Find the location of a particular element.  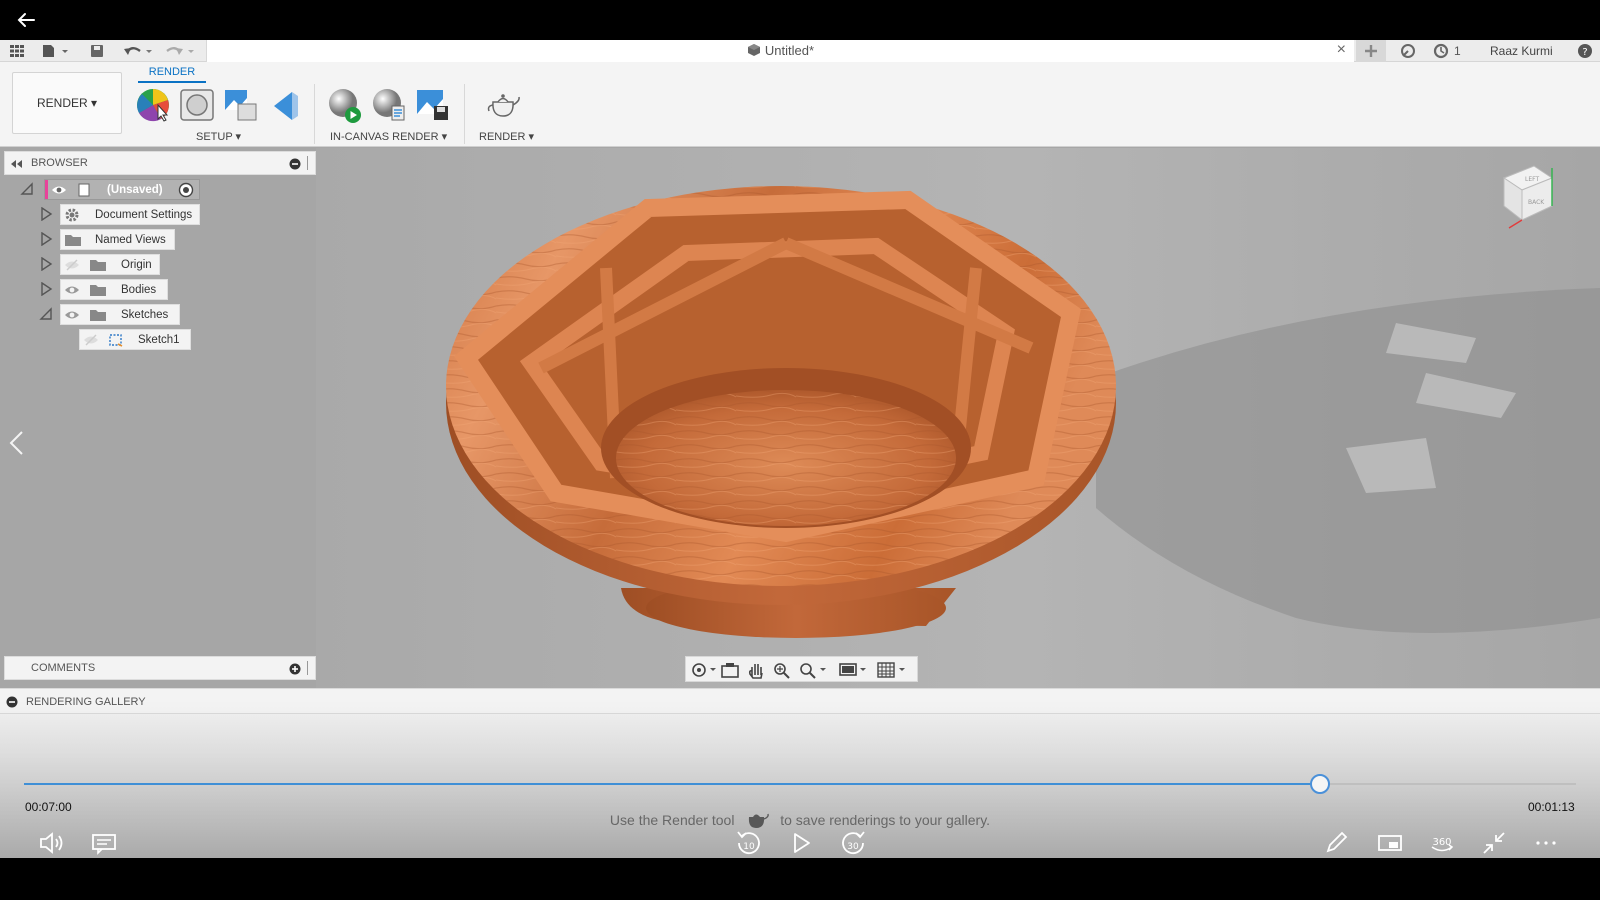

skip-back-10-icon: 10 is located at coordinates (749, 843).